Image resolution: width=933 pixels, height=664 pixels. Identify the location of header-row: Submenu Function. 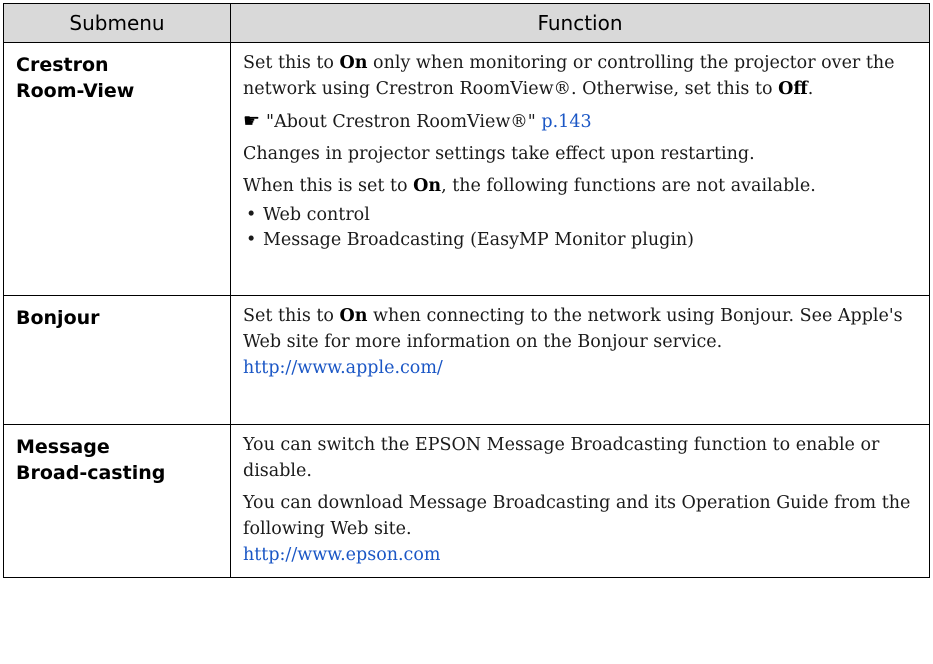
(466, 23).